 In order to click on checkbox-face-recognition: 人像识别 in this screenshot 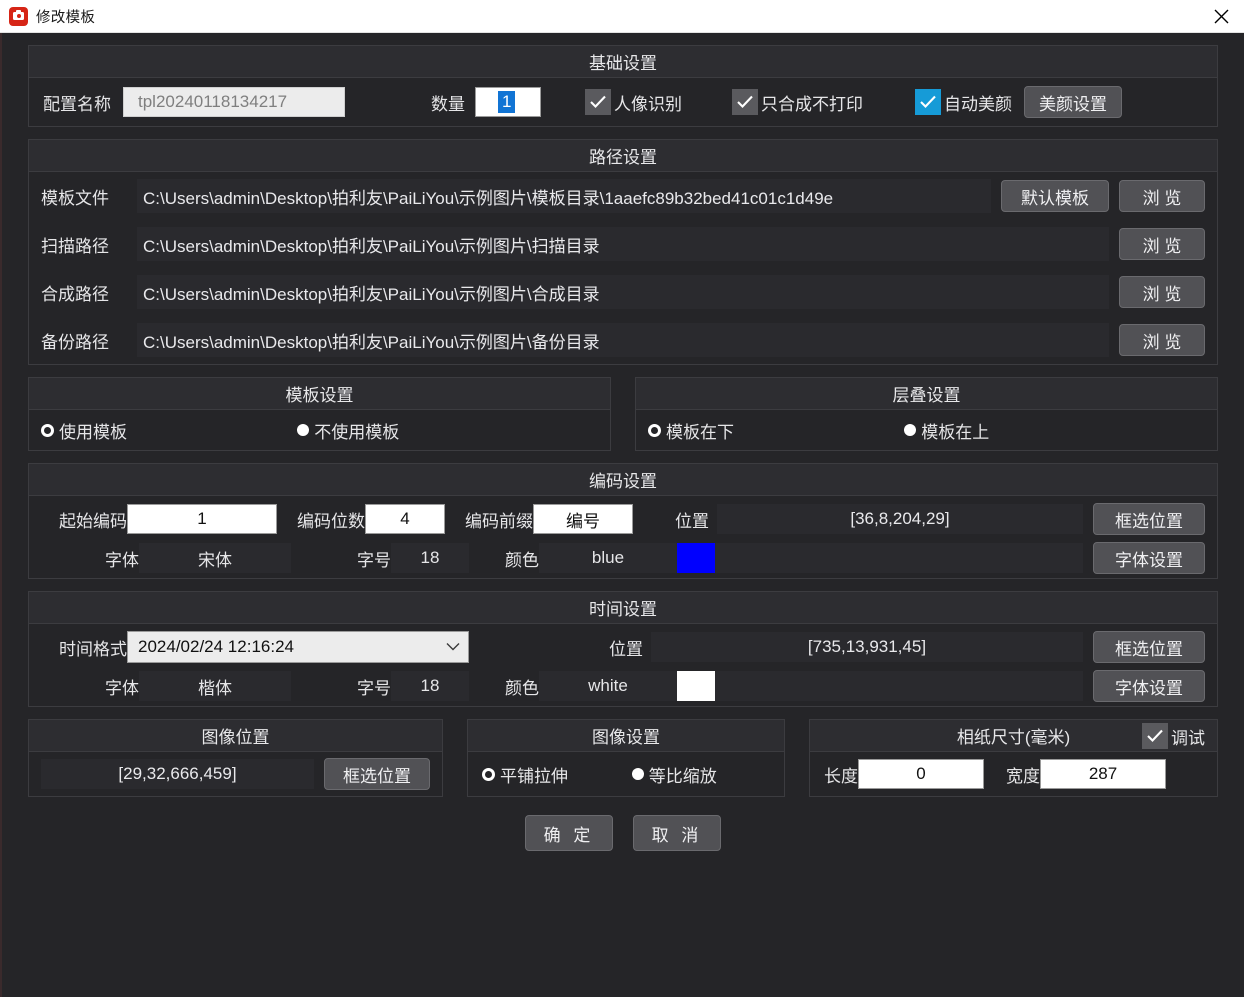, I will do `click(633, 102)`.